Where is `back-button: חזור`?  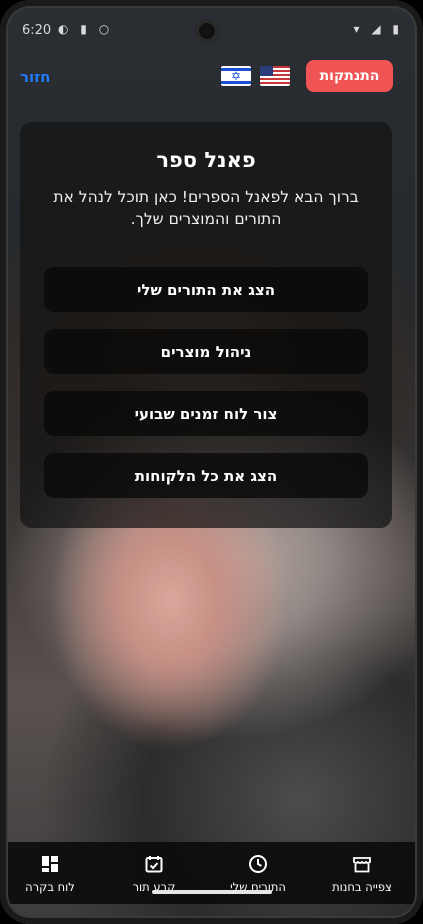
back-button: חזור is located at coordinates (35, 77).